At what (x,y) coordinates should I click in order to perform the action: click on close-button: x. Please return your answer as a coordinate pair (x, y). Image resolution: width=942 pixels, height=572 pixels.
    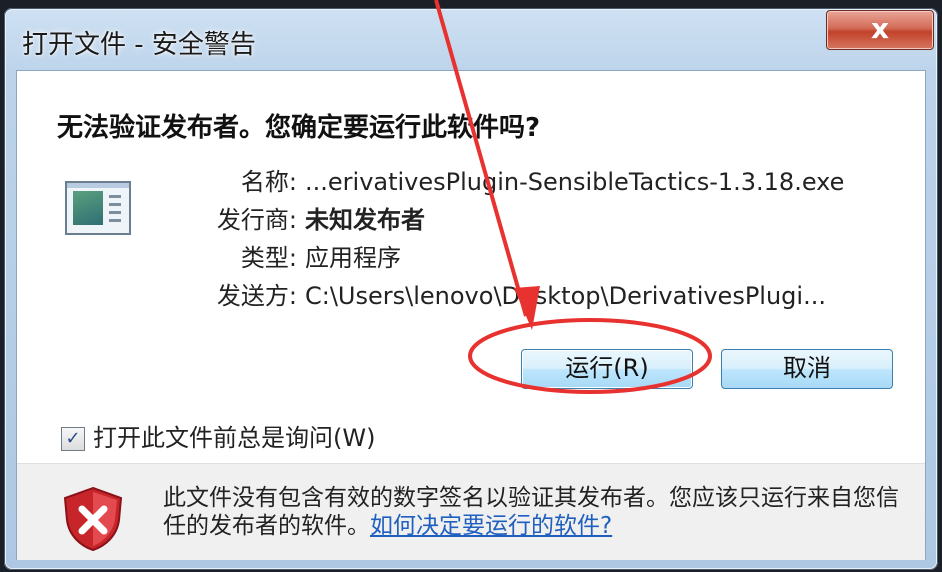
    Looking at the image, I should click on (880, 30).